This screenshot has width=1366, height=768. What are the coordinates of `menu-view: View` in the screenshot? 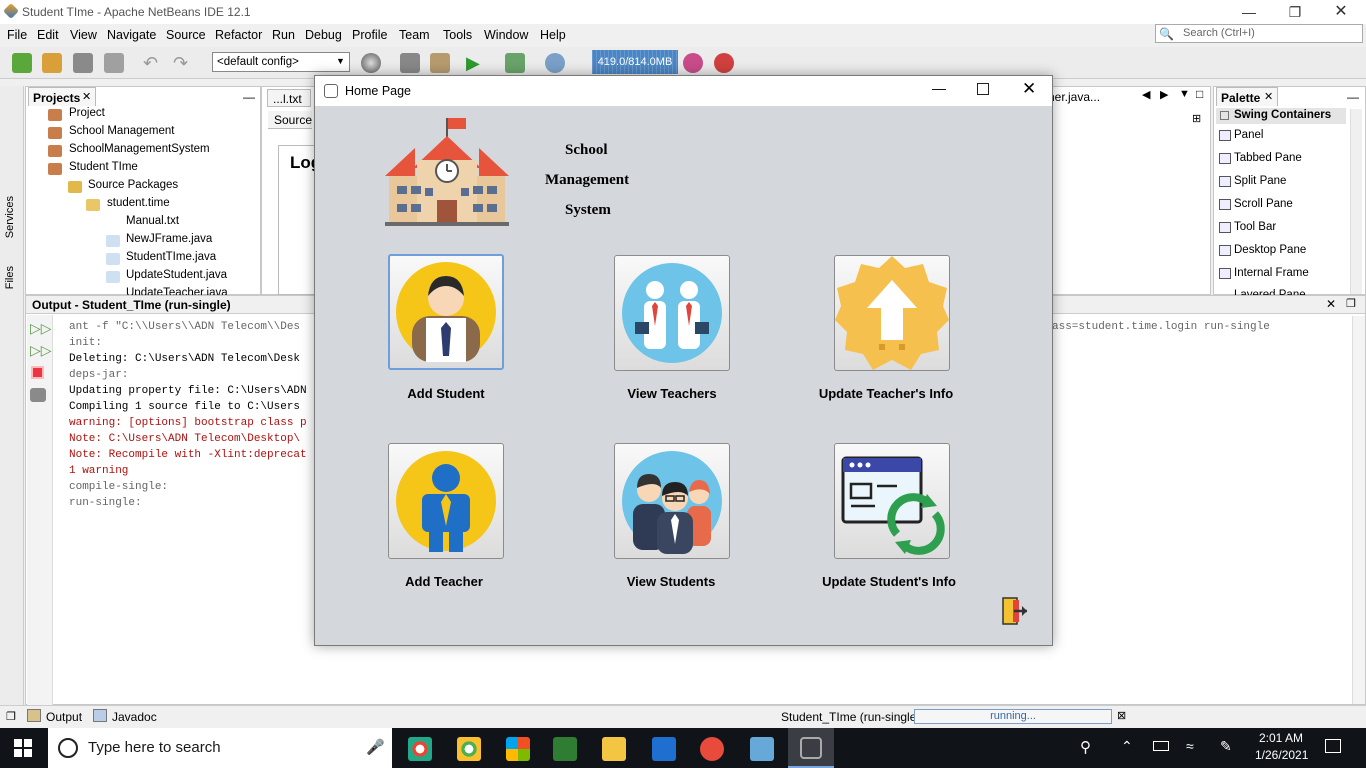 It's located at (83, 35).